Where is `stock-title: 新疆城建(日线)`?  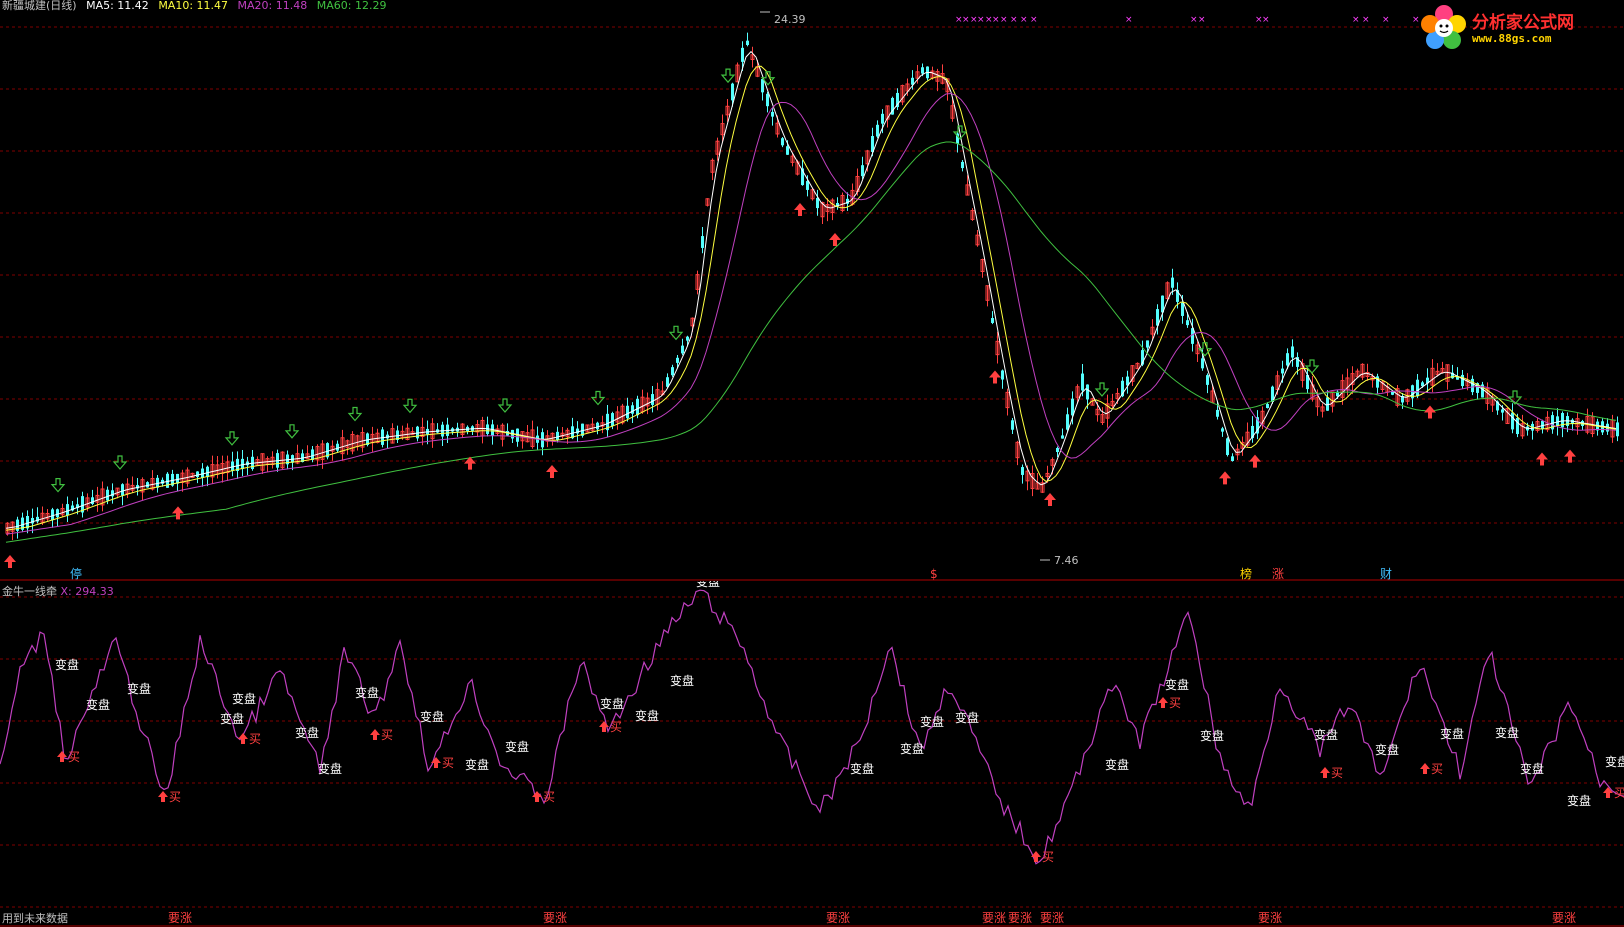
stock-title: 新疆城建(日线) is located at coordinates (39, 6).